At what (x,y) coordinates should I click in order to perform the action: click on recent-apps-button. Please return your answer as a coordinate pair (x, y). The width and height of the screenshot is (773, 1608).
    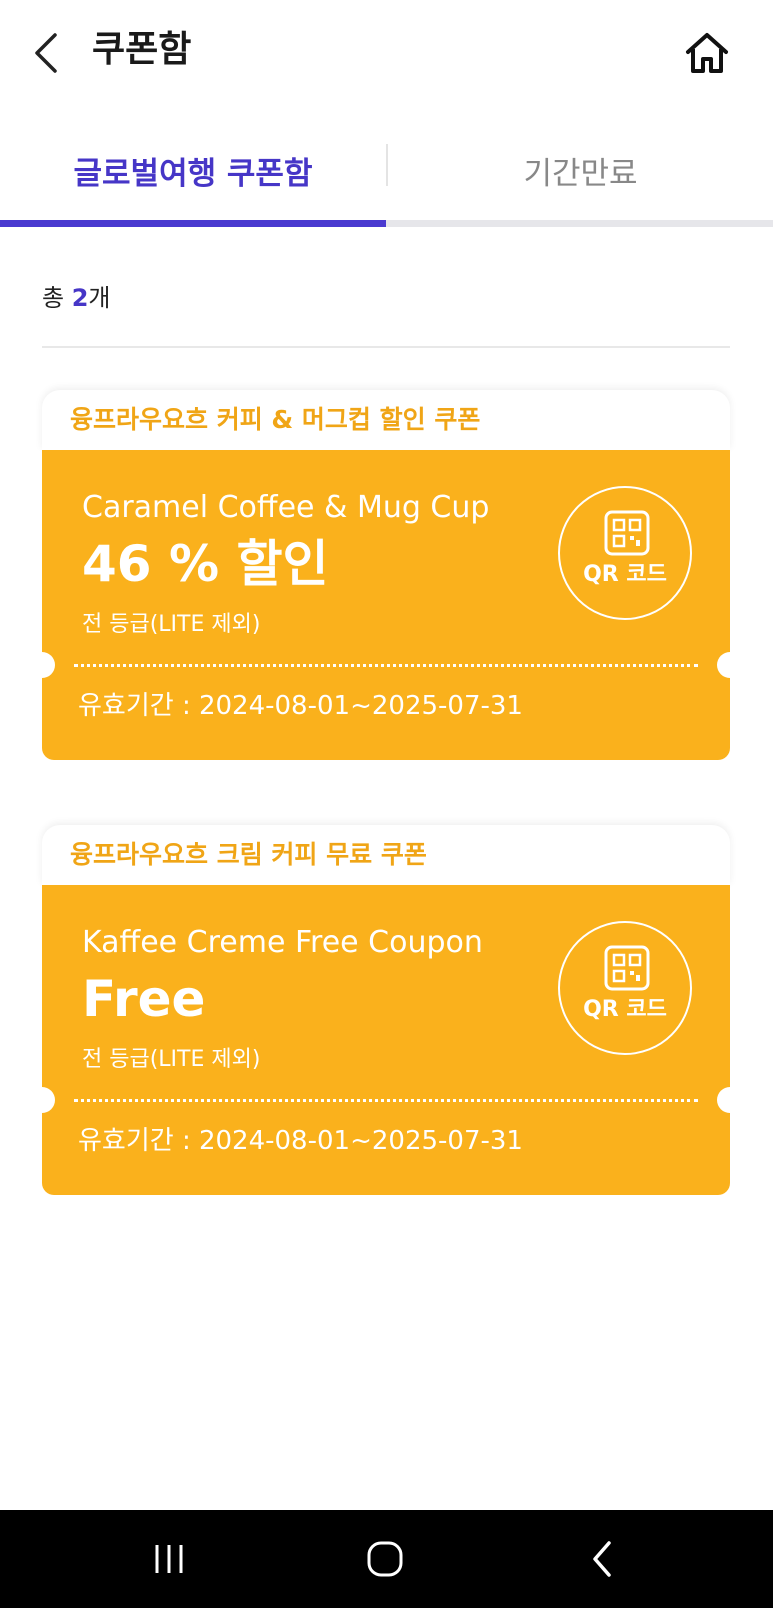
    Looking at the image, I should click on (169, 1559).